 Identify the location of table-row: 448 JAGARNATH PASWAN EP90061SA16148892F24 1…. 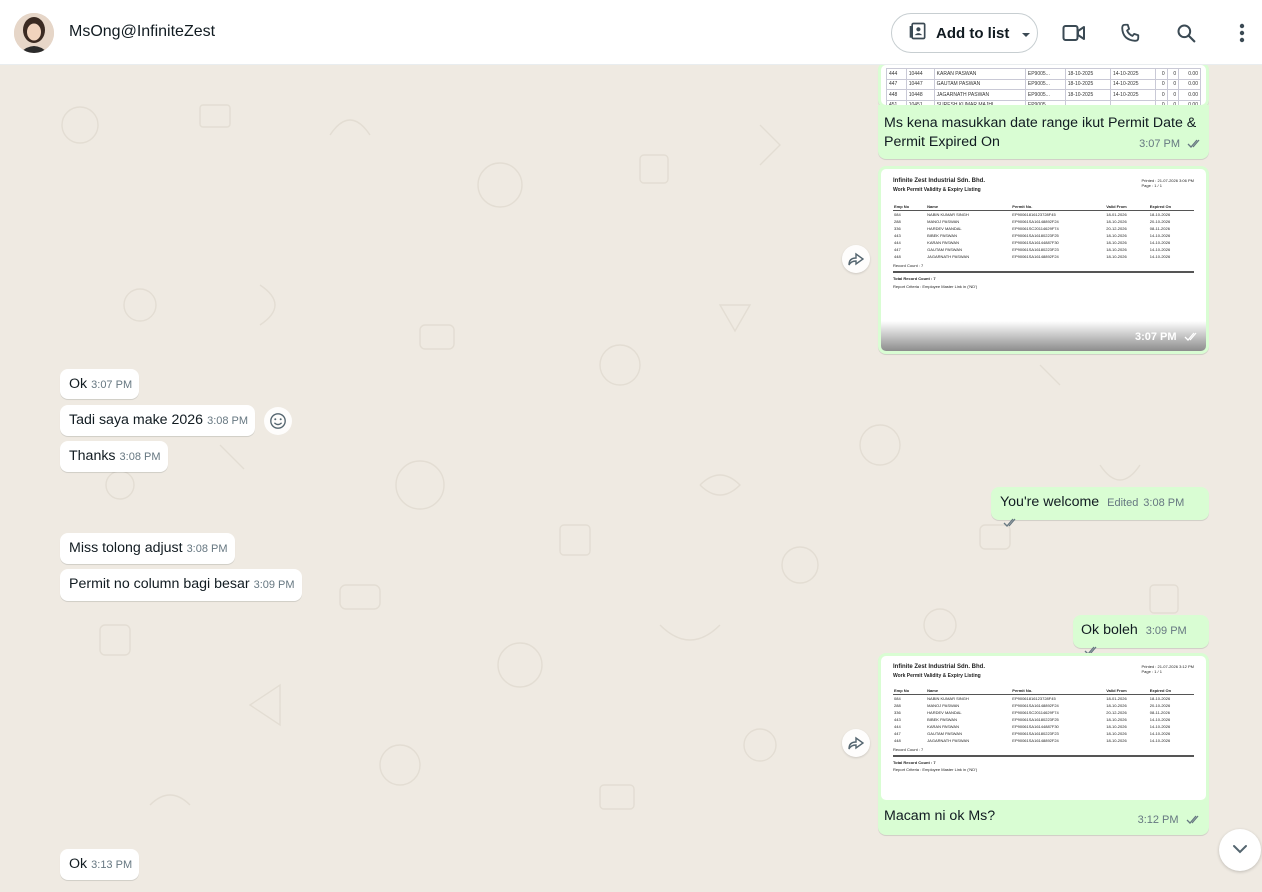
(1043, 740).